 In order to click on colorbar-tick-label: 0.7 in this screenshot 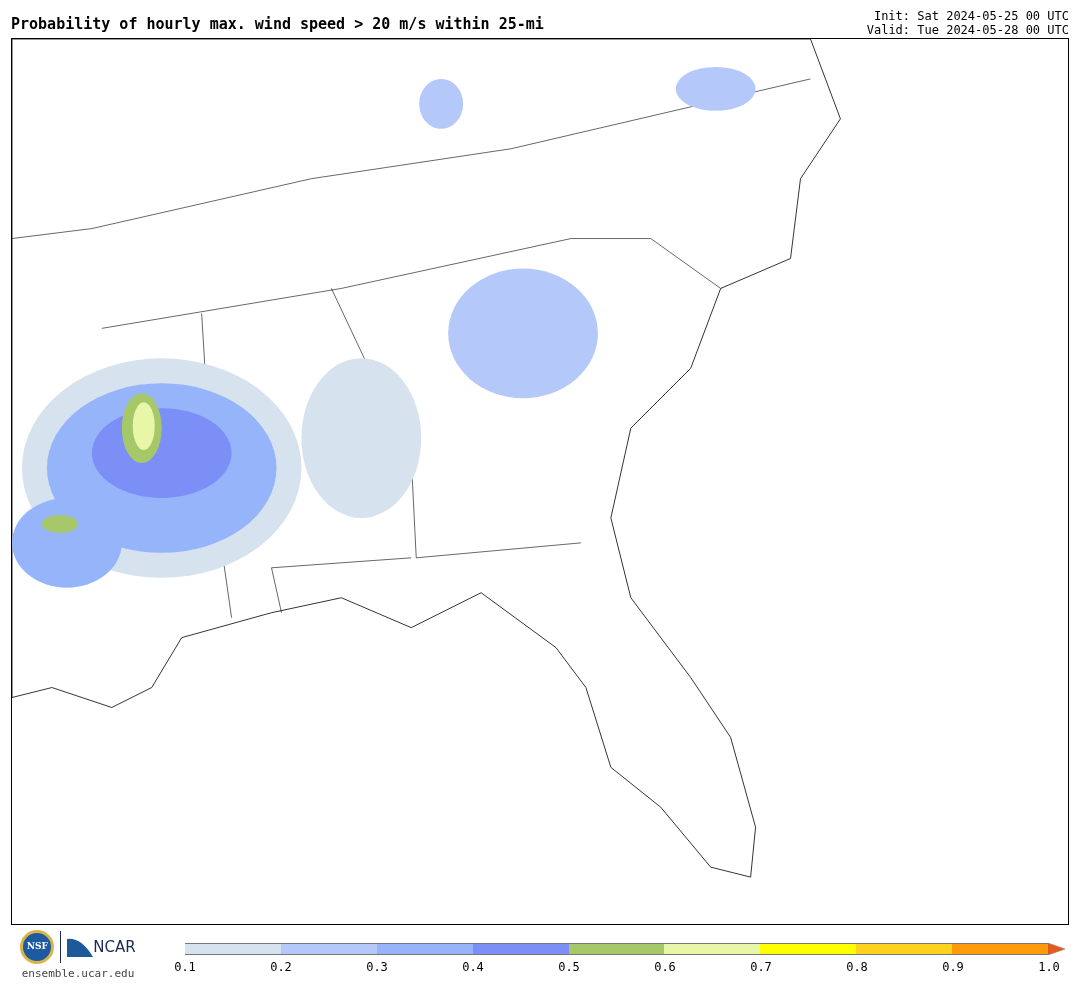, I will do `click(761, 967)`.